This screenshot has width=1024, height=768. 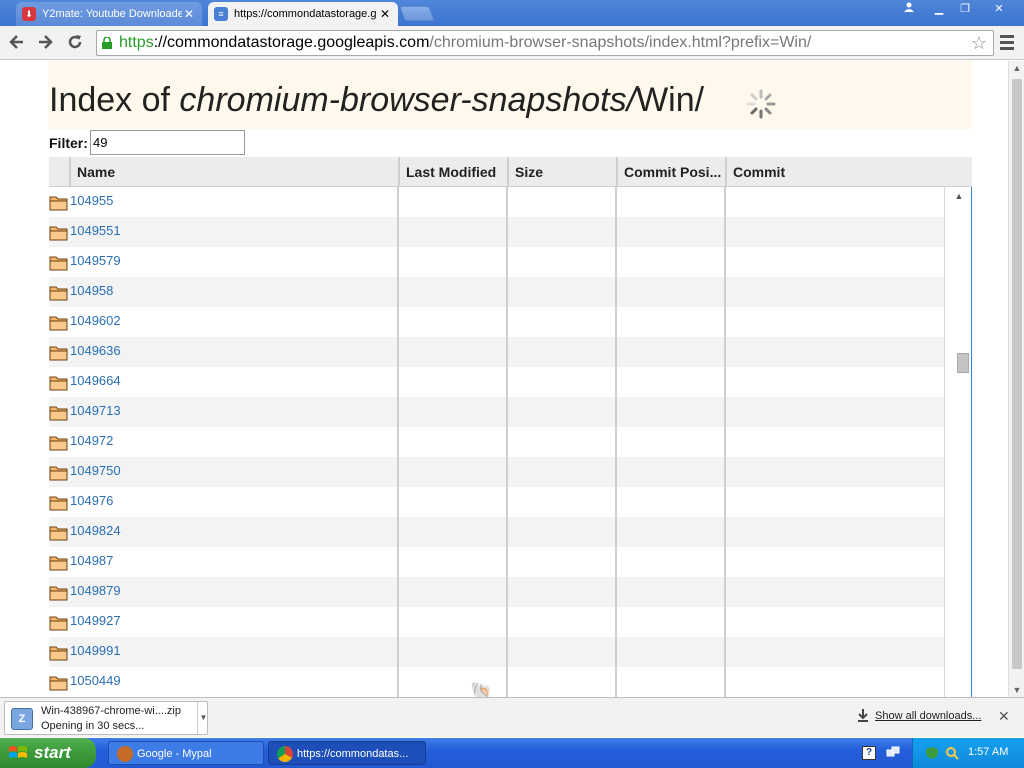 I want to click on folder-link: 1049664, so click(x=95, y=380).